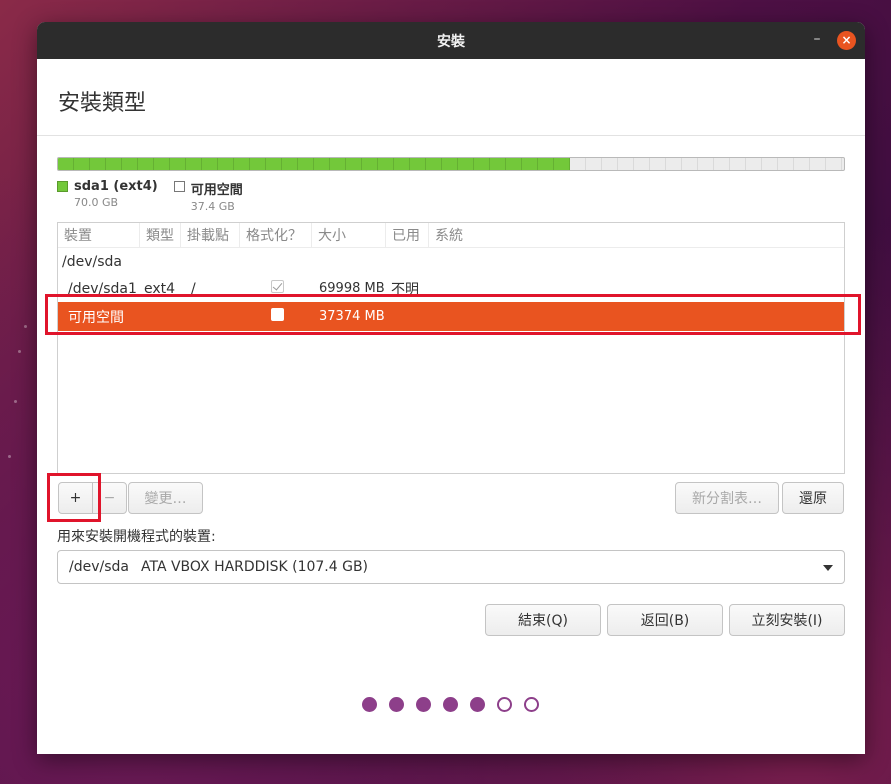  Describe the element at coordinates (212, 206) in the screenshot. I see `legend-size-free-space: 37.4 GB` at that location.